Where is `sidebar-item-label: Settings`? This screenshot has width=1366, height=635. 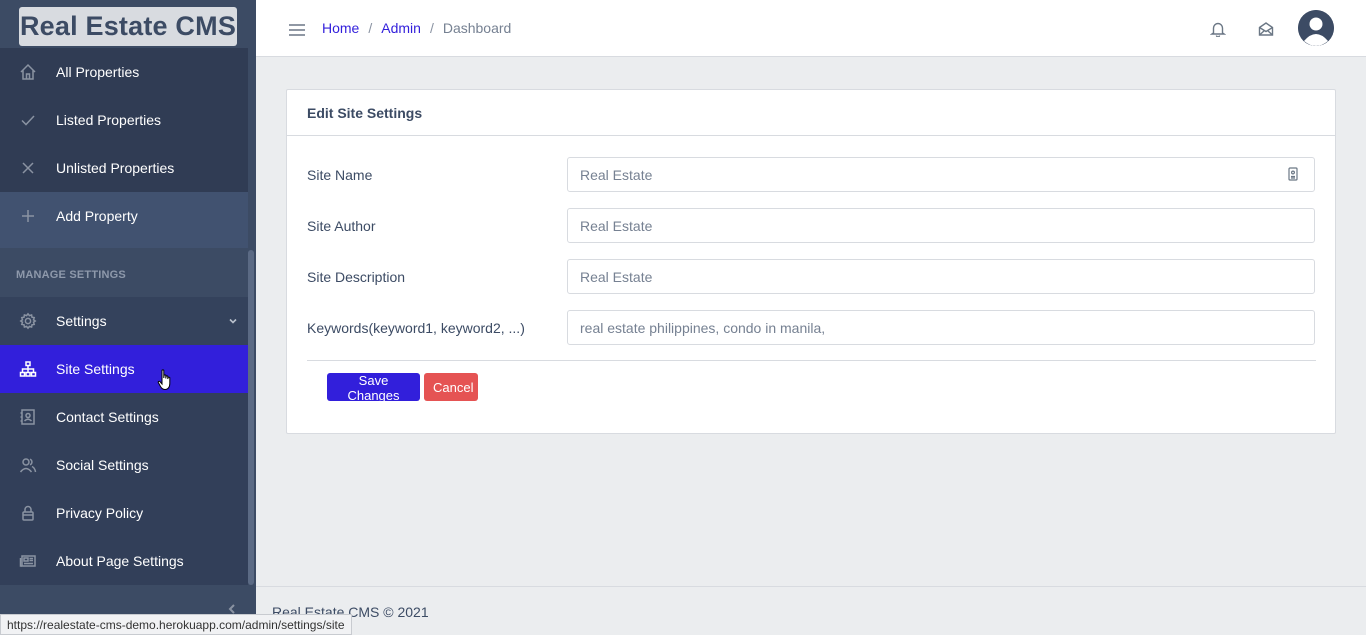
sidebar-item-label: Settings is located at coordinates (81, 321).